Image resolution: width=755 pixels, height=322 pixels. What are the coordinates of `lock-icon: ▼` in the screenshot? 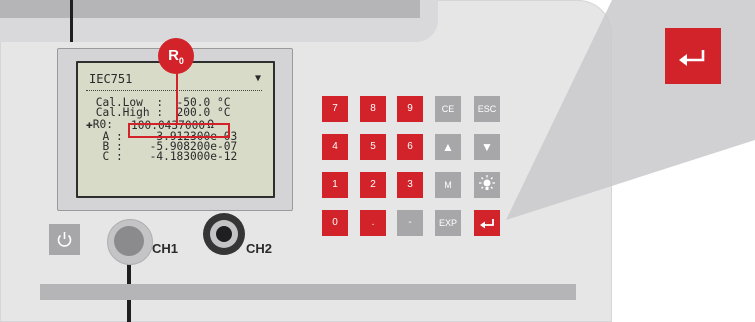 It's located at (258, 78).